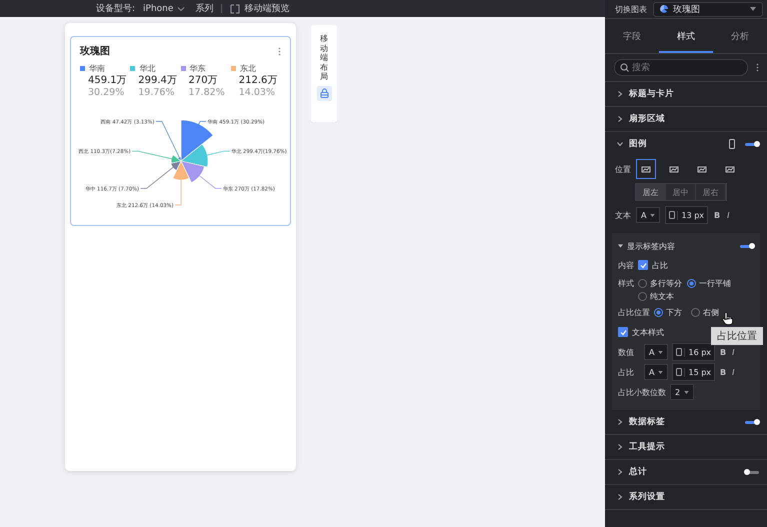 This screenshot has width=767, height=527. I want to click on tab: 分析, so click(740, 37).